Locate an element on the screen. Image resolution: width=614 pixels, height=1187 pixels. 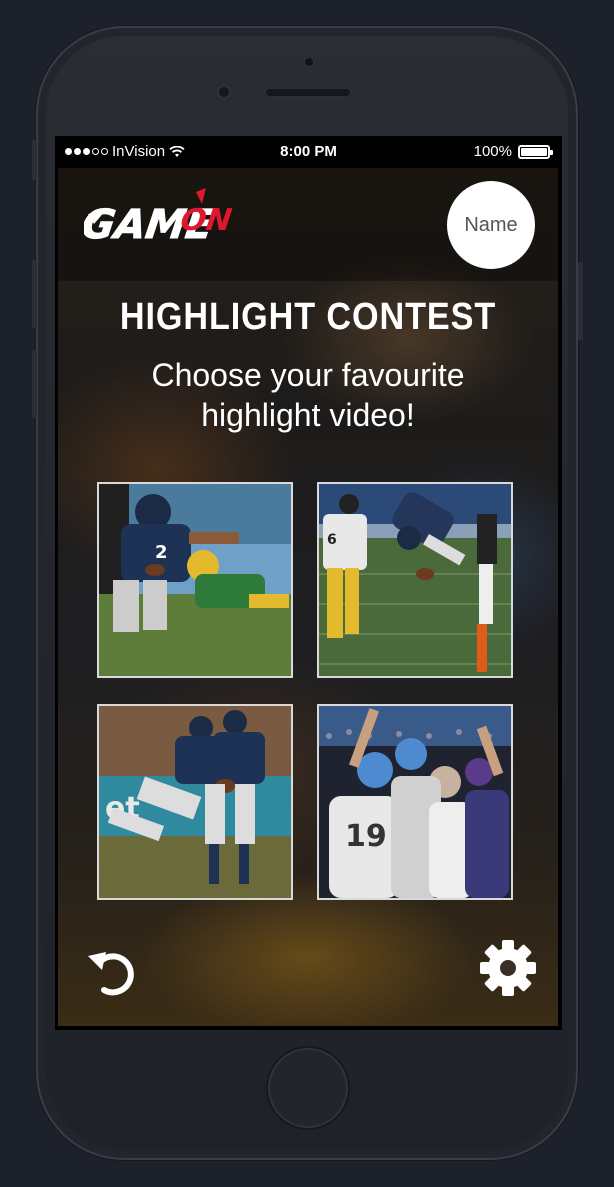
subtitle-line-1: Choose your favourite is located at coordinates (308, 375).